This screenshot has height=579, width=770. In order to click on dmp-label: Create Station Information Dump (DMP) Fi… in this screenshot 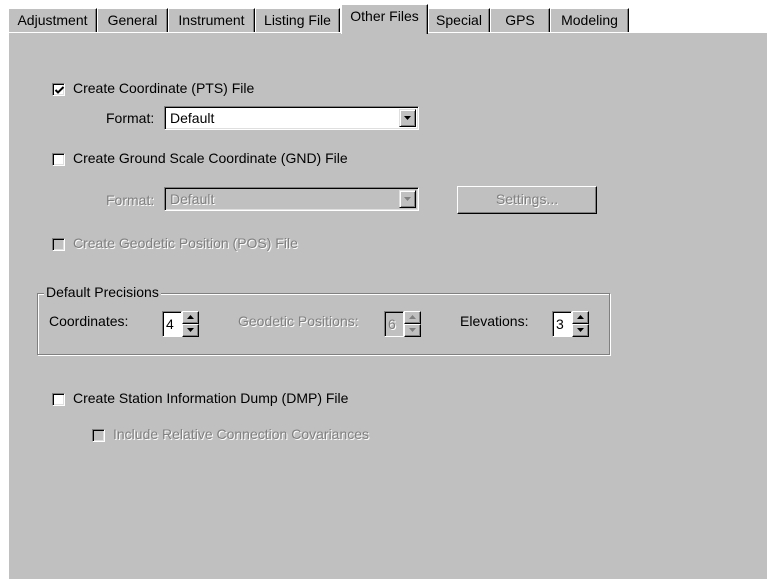, I will do `click(211, 398)`.